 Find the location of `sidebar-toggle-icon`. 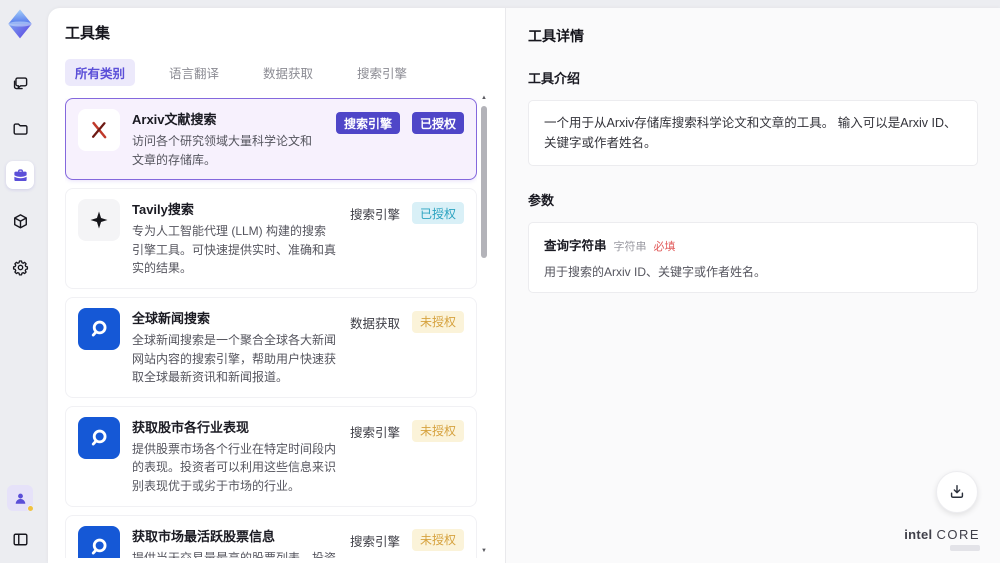

sidebar-toggle-icon is located at coordinates (20, 539).